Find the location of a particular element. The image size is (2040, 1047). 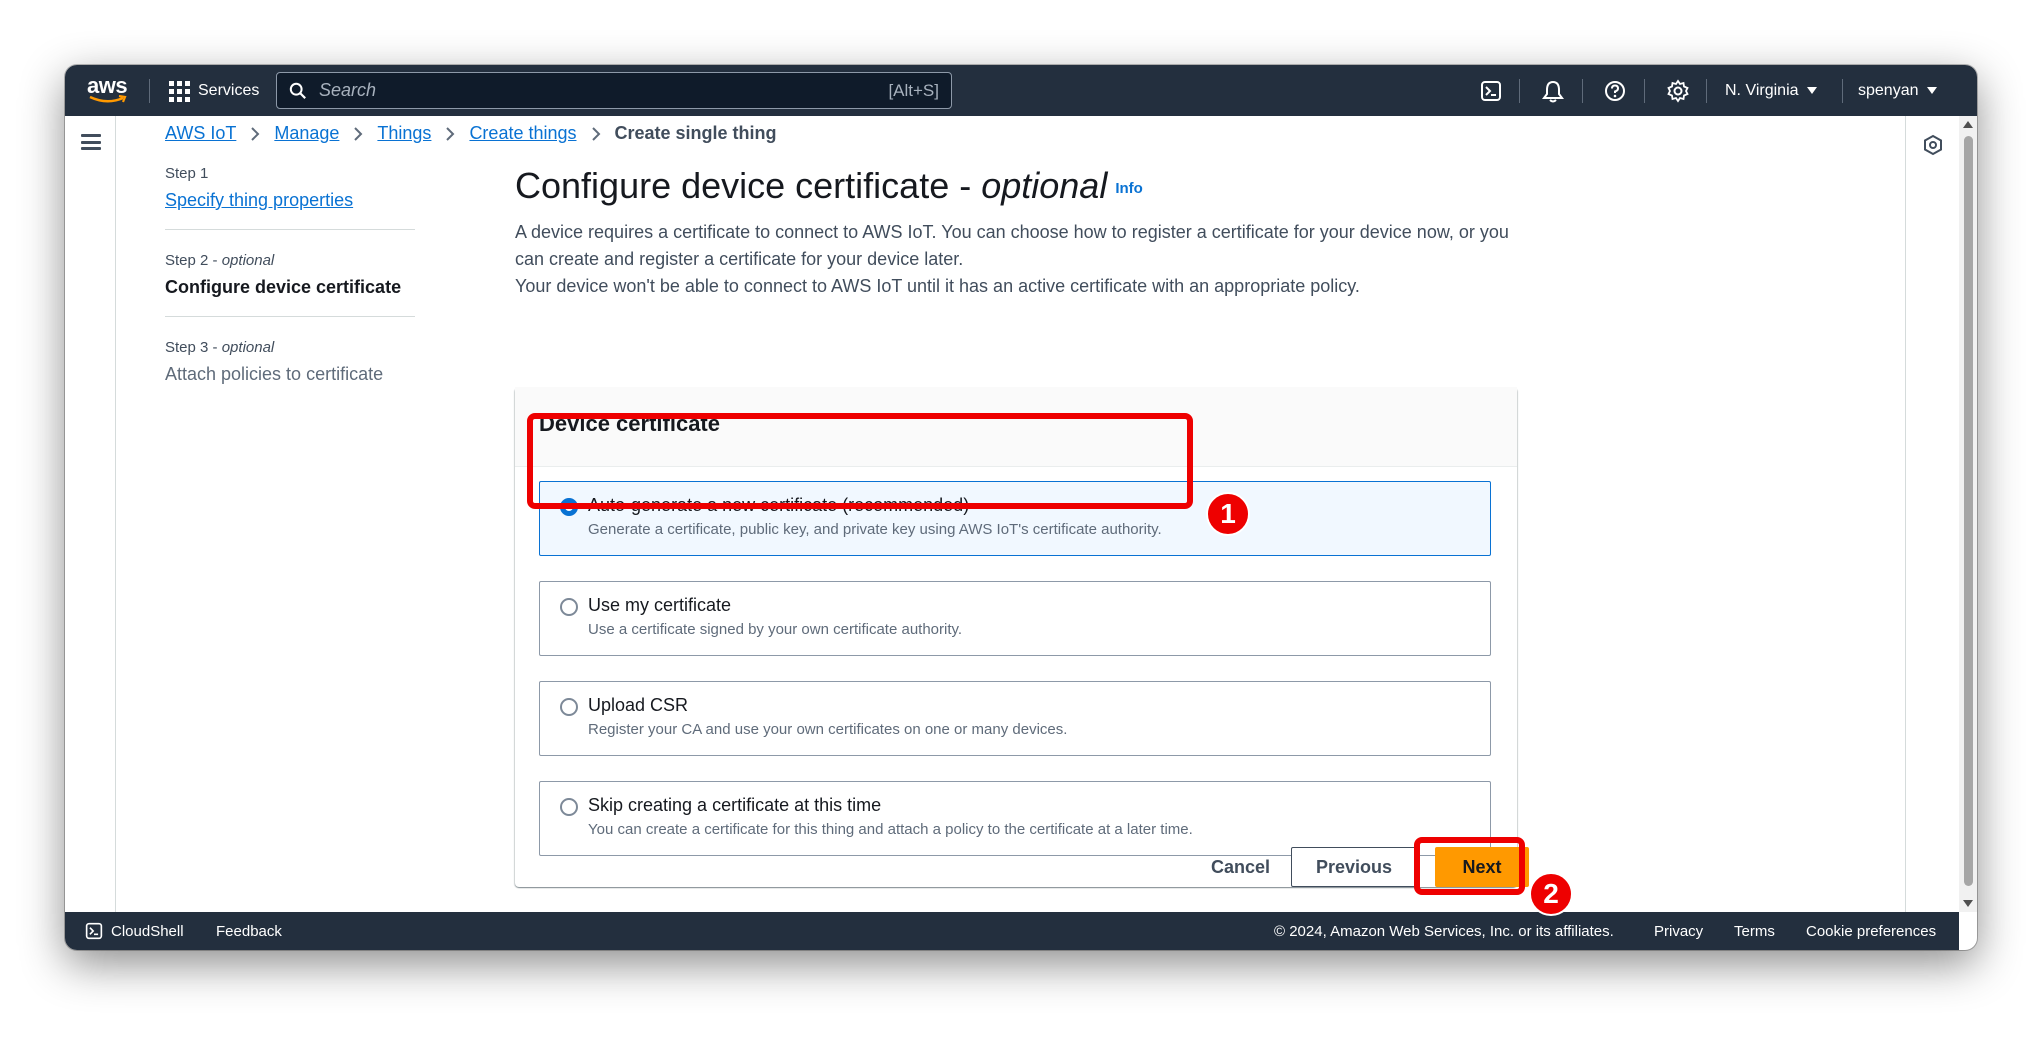

cloudshell-link: CloudShell is located at coordinates (134, 931).